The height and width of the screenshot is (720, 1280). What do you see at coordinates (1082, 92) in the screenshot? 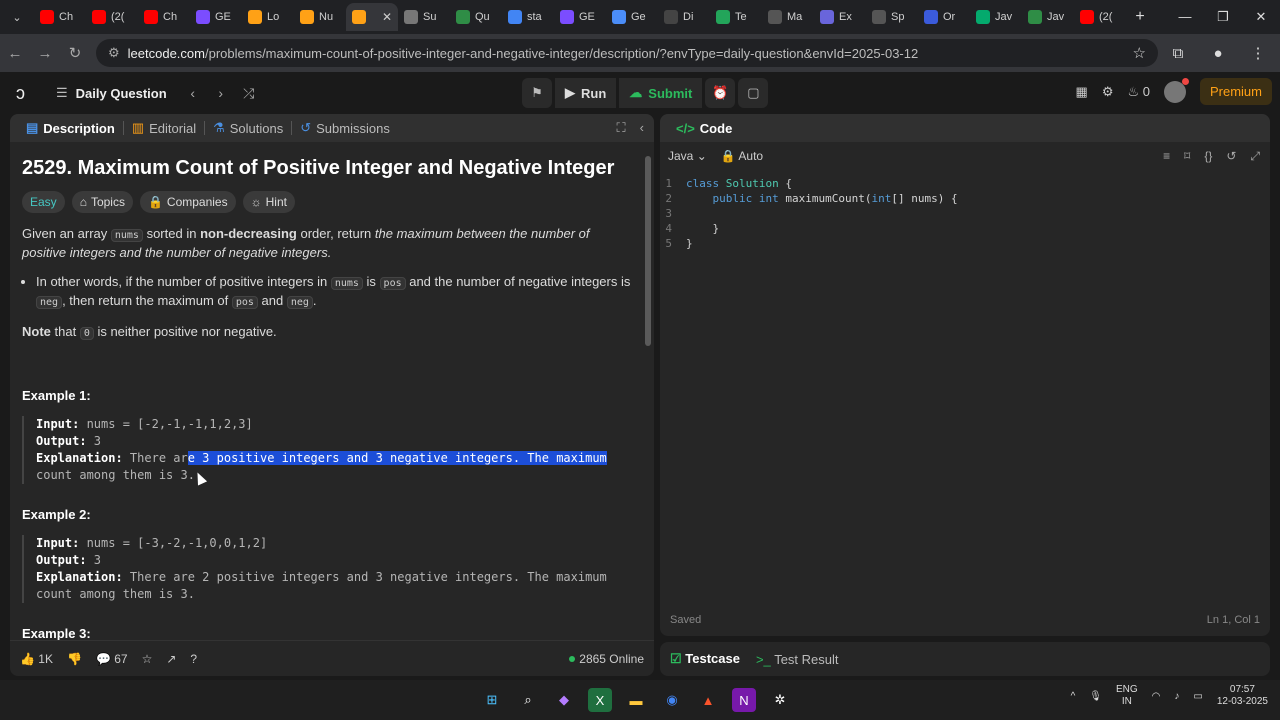
I see `layout-grid-icon: ▦` at bounding box center [1082, 92].